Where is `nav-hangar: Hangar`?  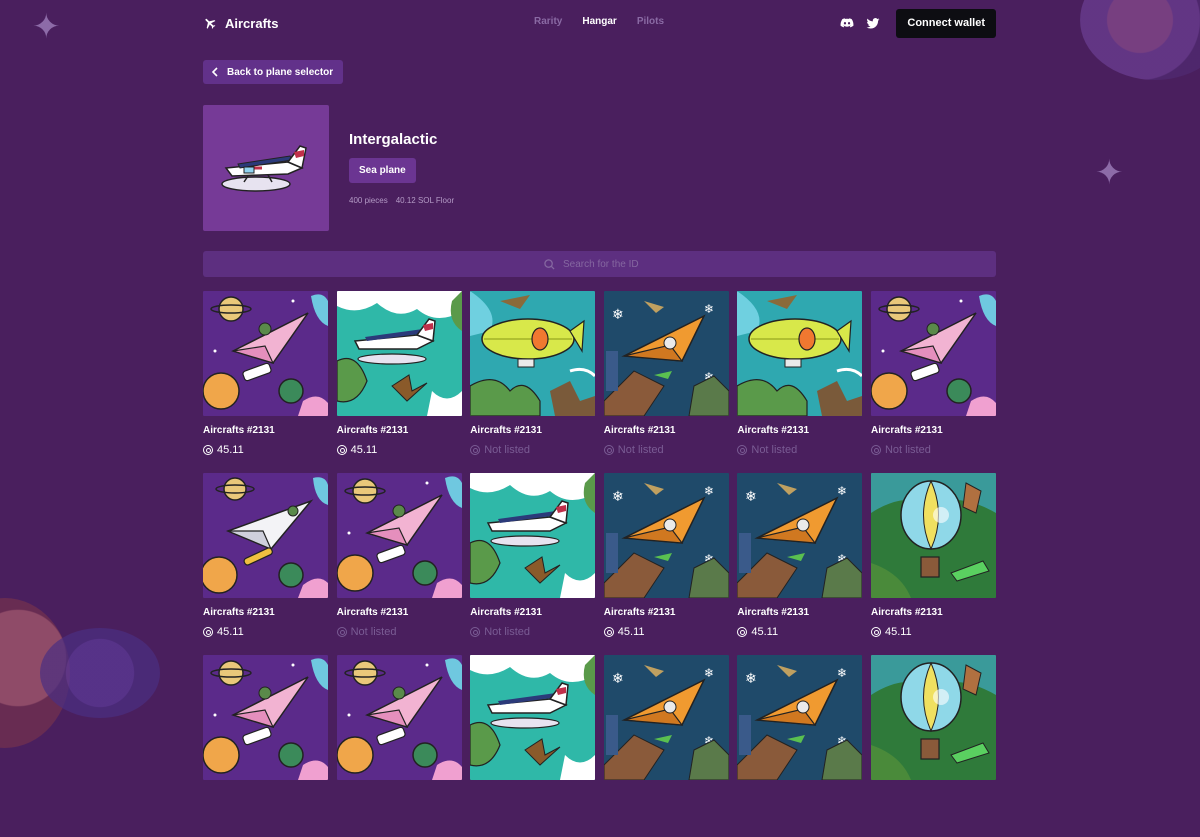 nav-hangar: Hangar is located at coordinates (599, 21).